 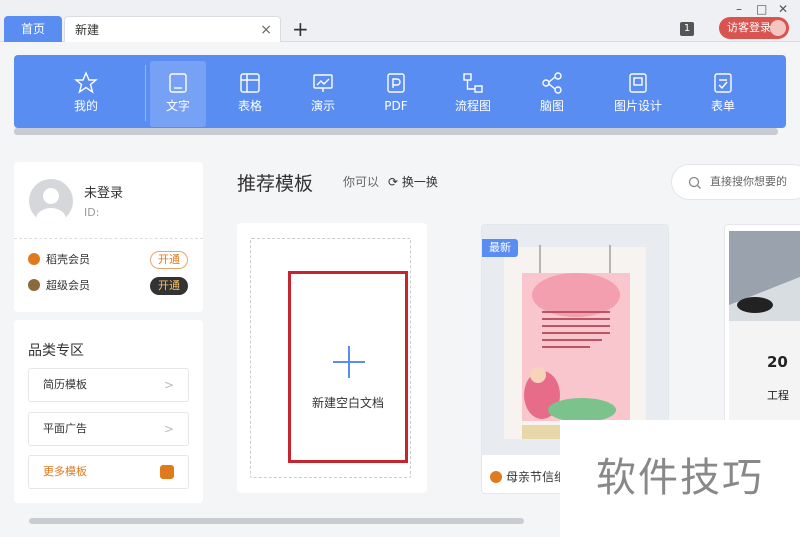 I want to click on blank-document-card: 新建空白文档, so click(x=332, y=358).